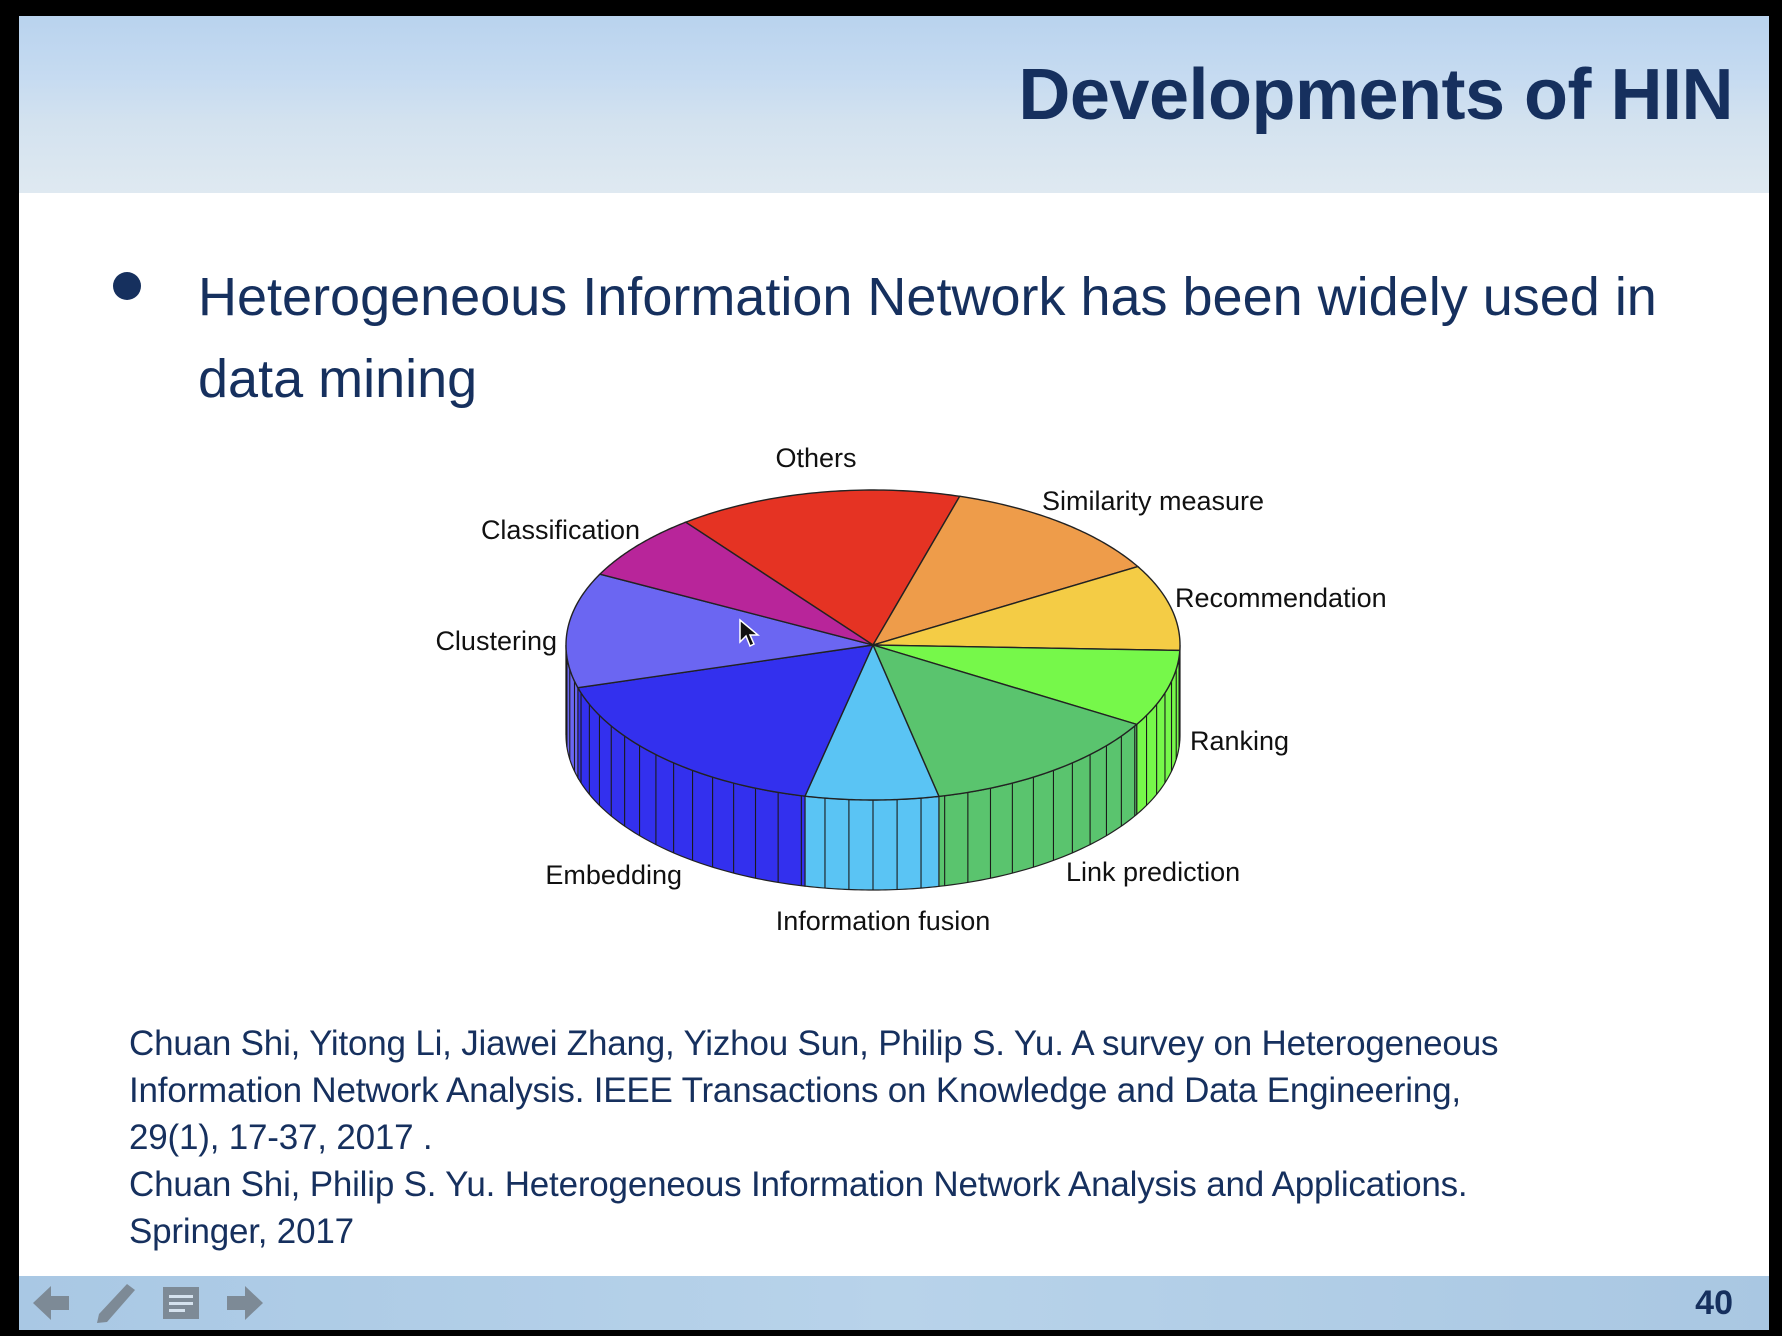 The height and width of the screenshot is (1336, 1782). Describe the element at coordinates (1153, 872) in the screenshot. I see `pie-label-link-prediction: Link prediction` at that location.